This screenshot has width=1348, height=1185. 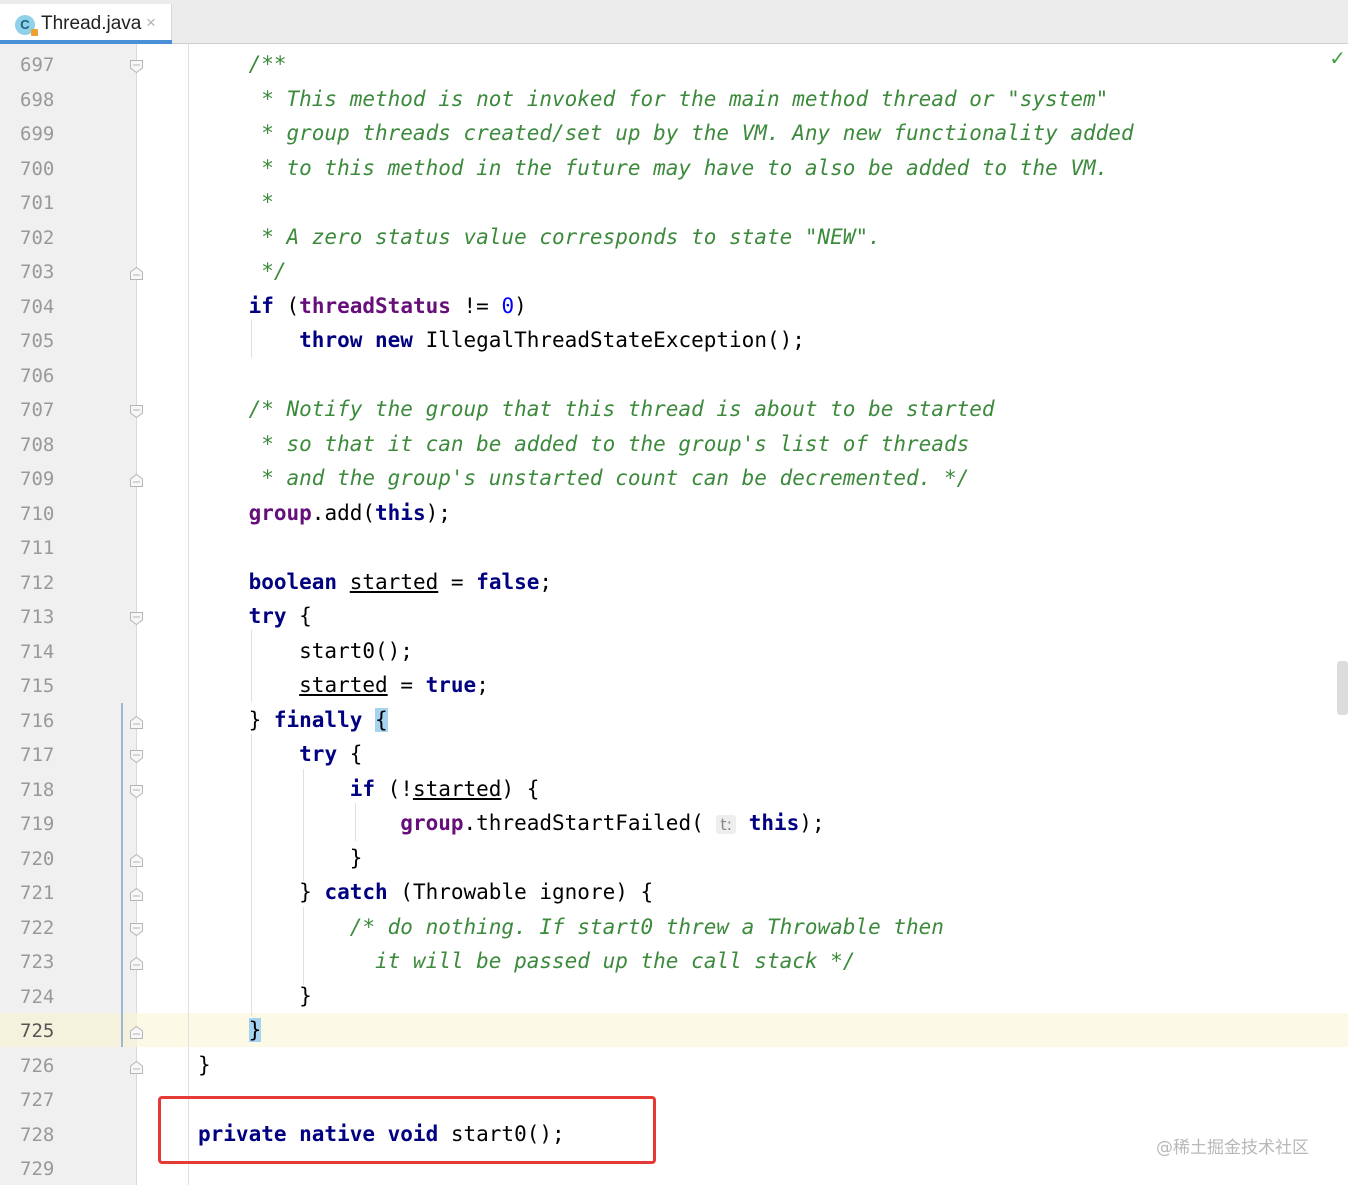 What do you see at coordinates (501, 340) in the screenshot?
I see `code-text: throw new IllegalThreadStateException();` at bounding box center [501, 340].